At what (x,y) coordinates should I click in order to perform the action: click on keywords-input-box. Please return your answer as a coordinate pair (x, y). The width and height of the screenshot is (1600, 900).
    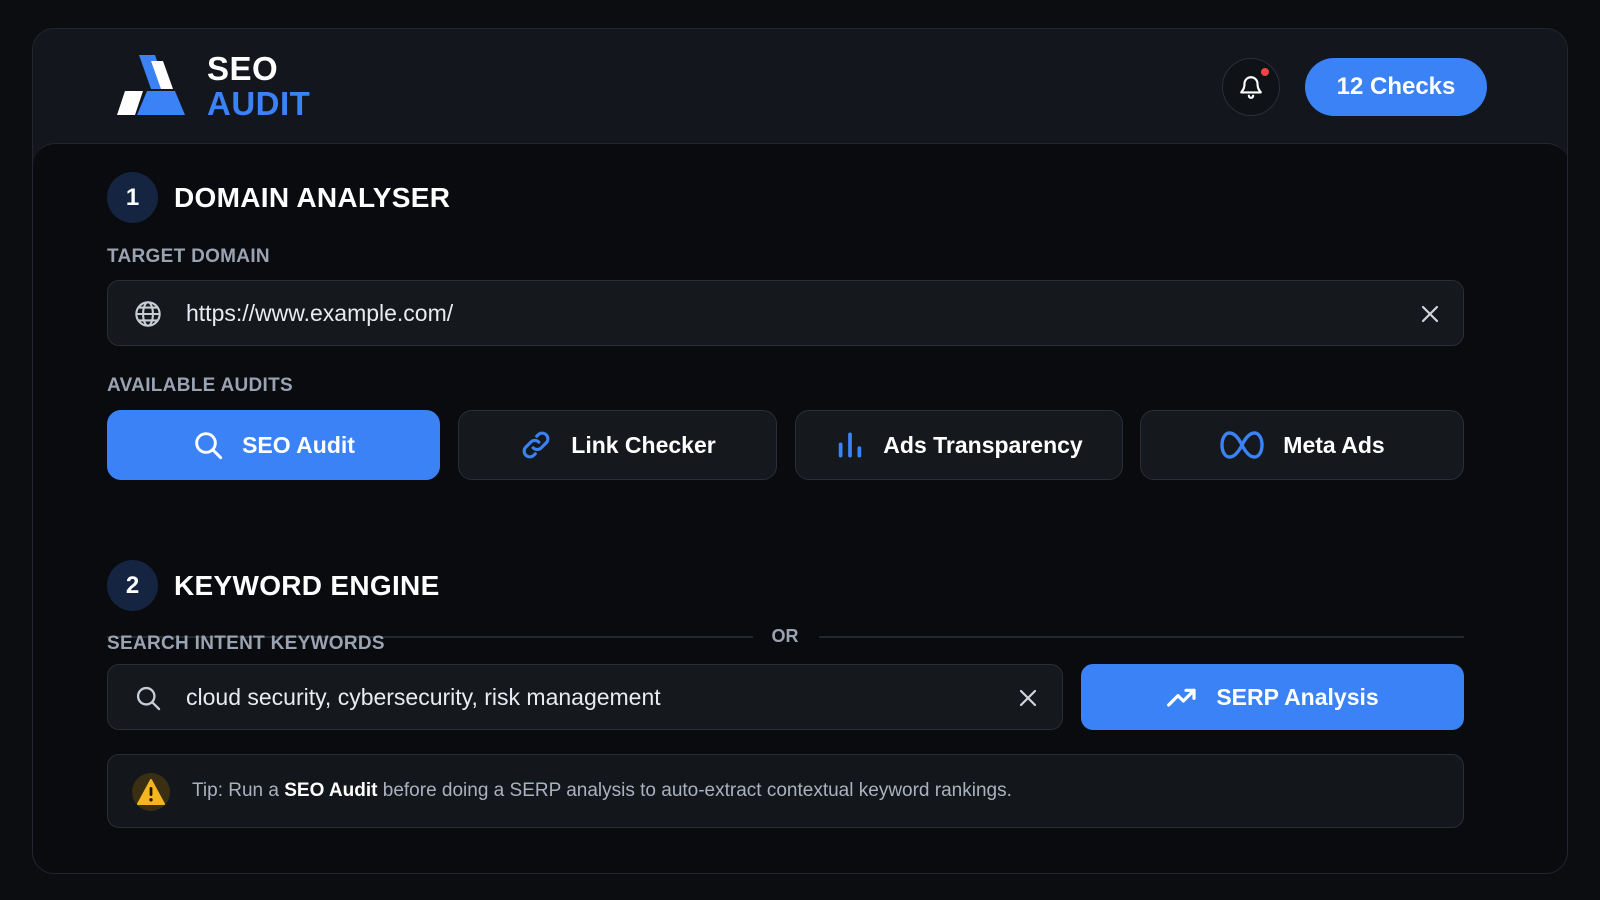
    Looking at the image, I should click on (585, 697).